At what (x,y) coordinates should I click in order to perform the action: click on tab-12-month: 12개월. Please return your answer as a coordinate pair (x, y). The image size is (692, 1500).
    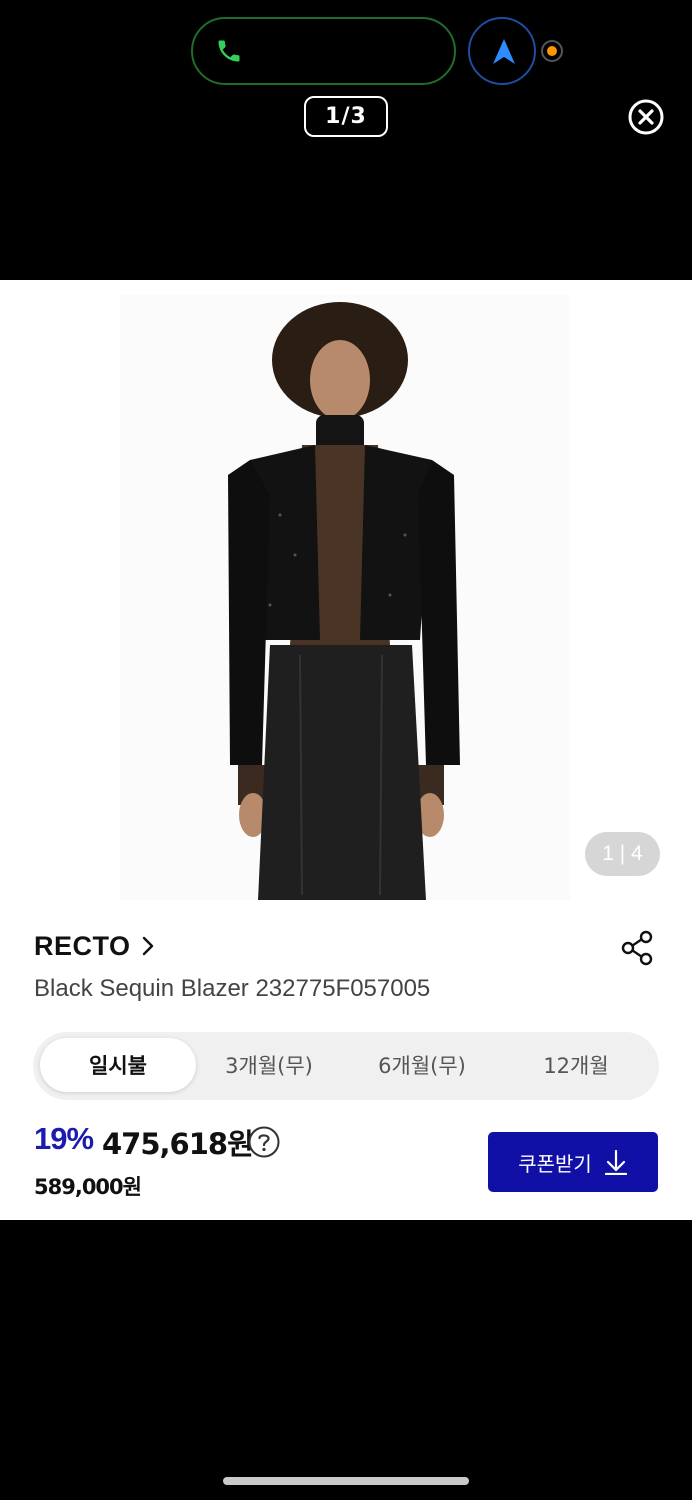
    Looking at the image, I should click on (576, 1065).